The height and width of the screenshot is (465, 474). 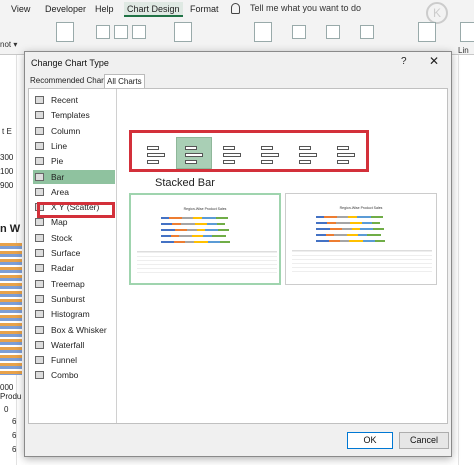 What do you see at coordinates (68, 298) in the screenshot?
I see `chart-type-label: Sunburst` at bounding box center [68, 298].